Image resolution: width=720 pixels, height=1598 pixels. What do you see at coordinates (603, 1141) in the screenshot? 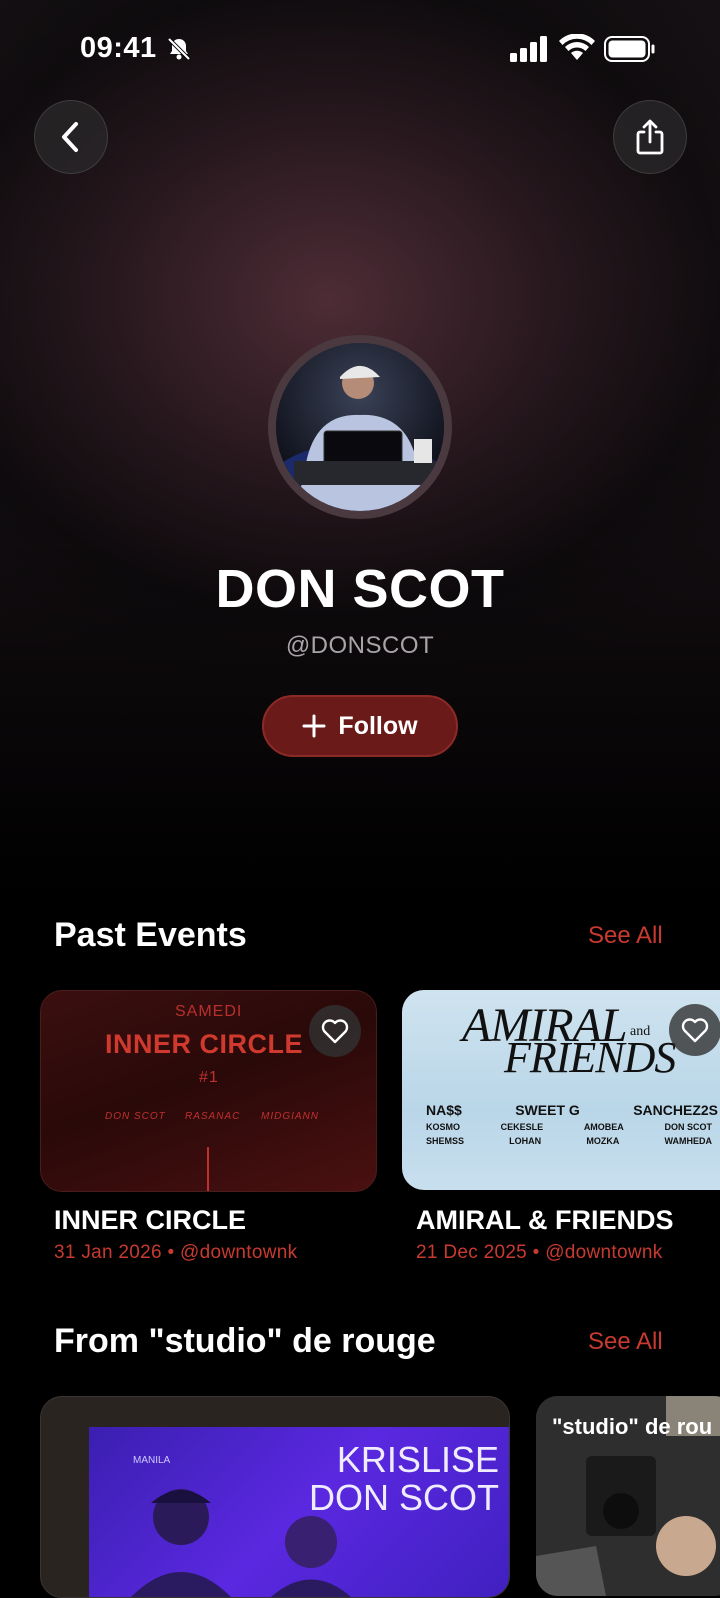
I see `poster-artist: MOZKA` at bounding box center [603, 1141].